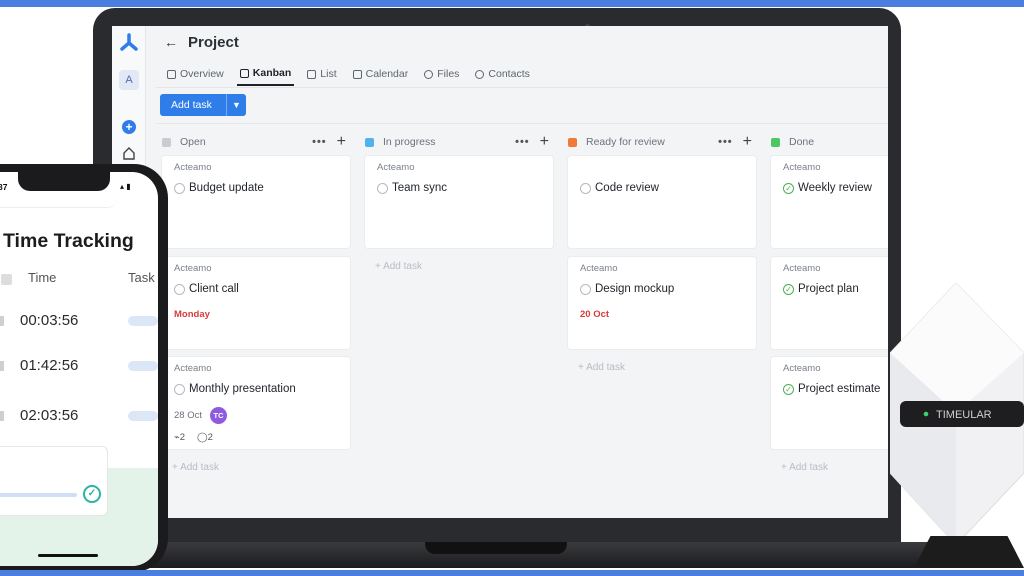  What do you see at coordinates (662, 202) in the screenshot?
I see `task-card: Code review` at bounding box center [662, 202].